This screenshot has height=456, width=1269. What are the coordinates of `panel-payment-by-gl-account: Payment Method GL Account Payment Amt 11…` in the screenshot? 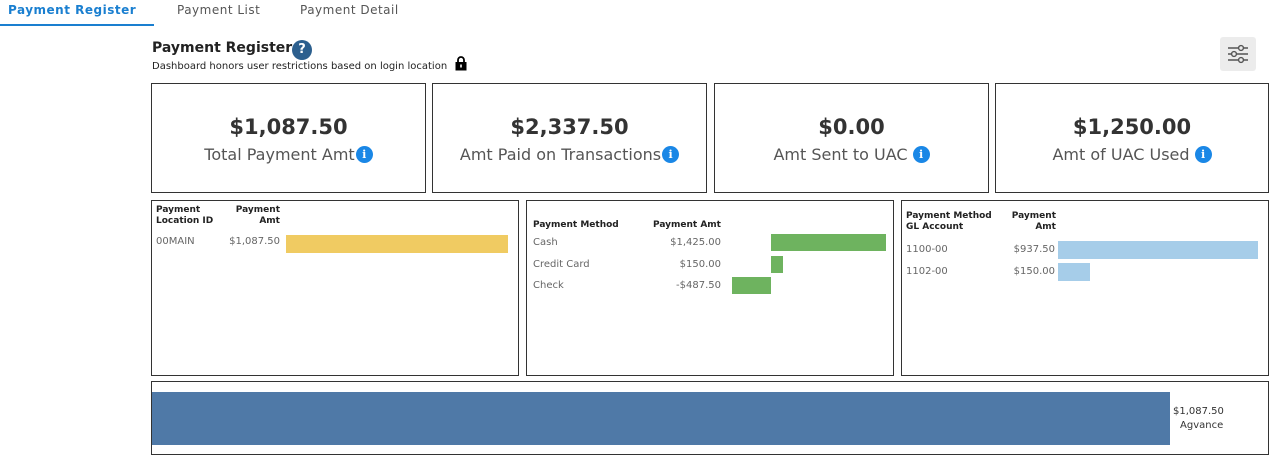 It's located at (1085, 288).